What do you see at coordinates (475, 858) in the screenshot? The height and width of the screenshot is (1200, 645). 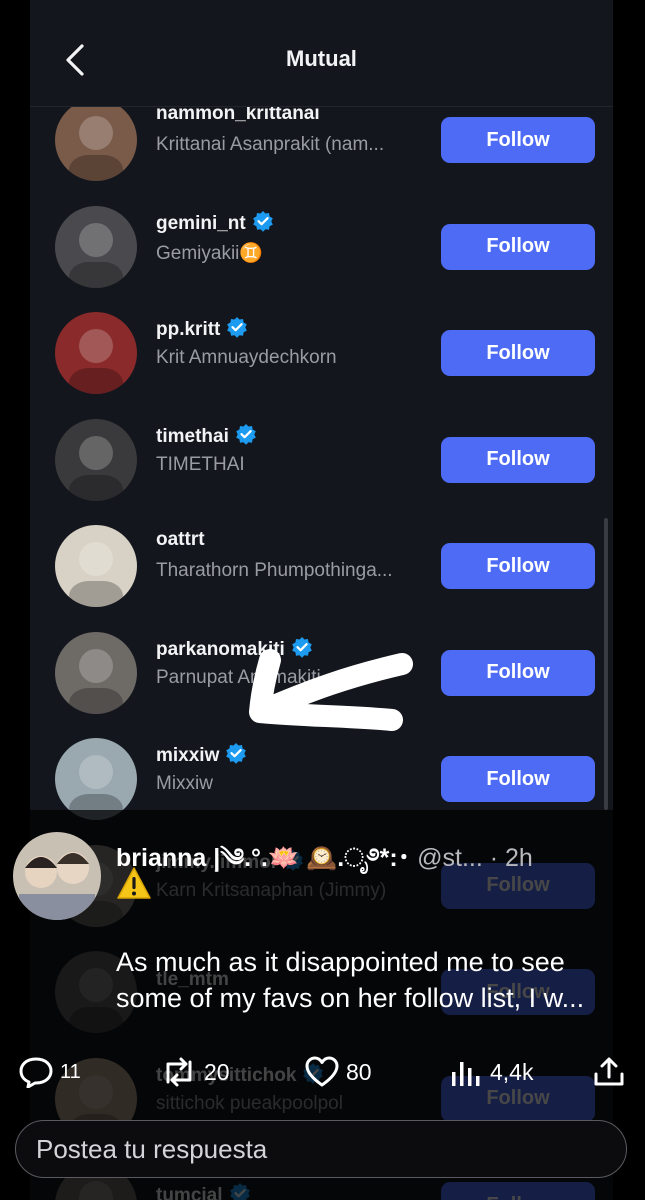 I see `tweet-meta: @st... · 2h` at bounding box center [475, 858].